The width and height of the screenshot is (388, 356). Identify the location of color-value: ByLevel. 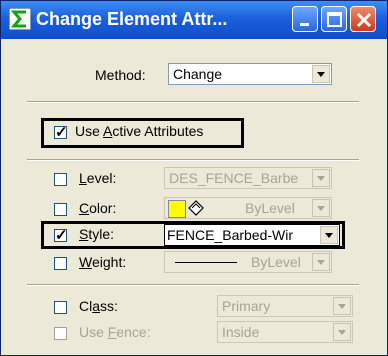
(270, 208).